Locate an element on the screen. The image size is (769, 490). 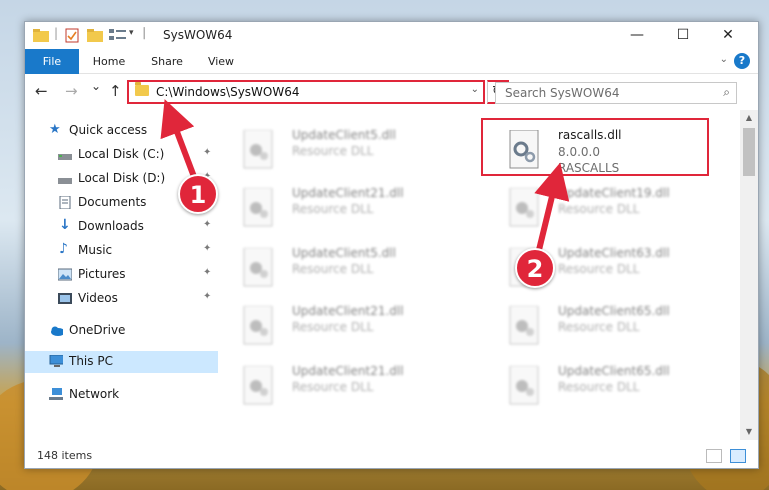
up-button: ↑ is located at coordinates (115, 91).